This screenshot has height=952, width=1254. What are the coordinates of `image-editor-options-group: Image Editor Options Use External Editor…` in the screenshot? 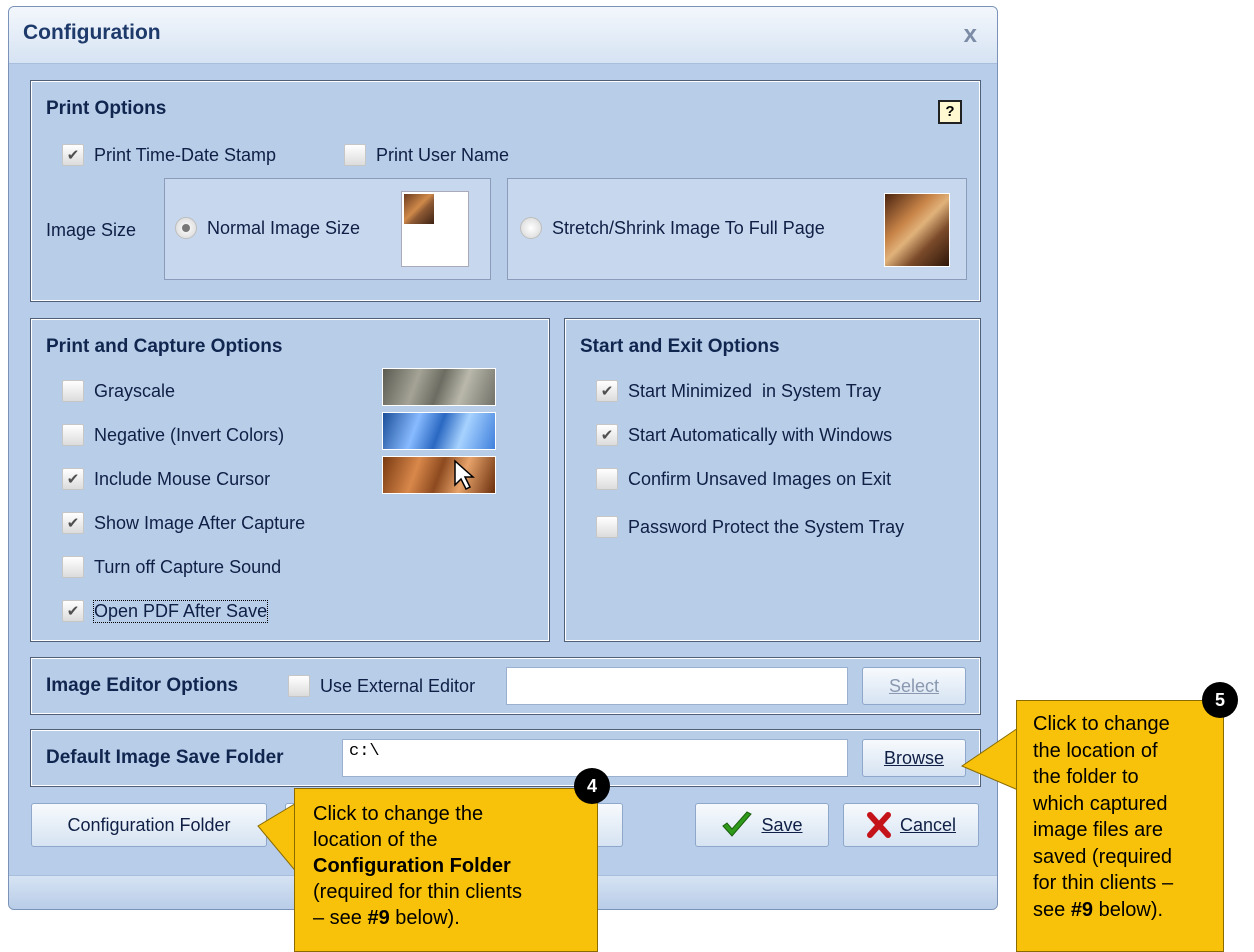 It's located at (505, 686).